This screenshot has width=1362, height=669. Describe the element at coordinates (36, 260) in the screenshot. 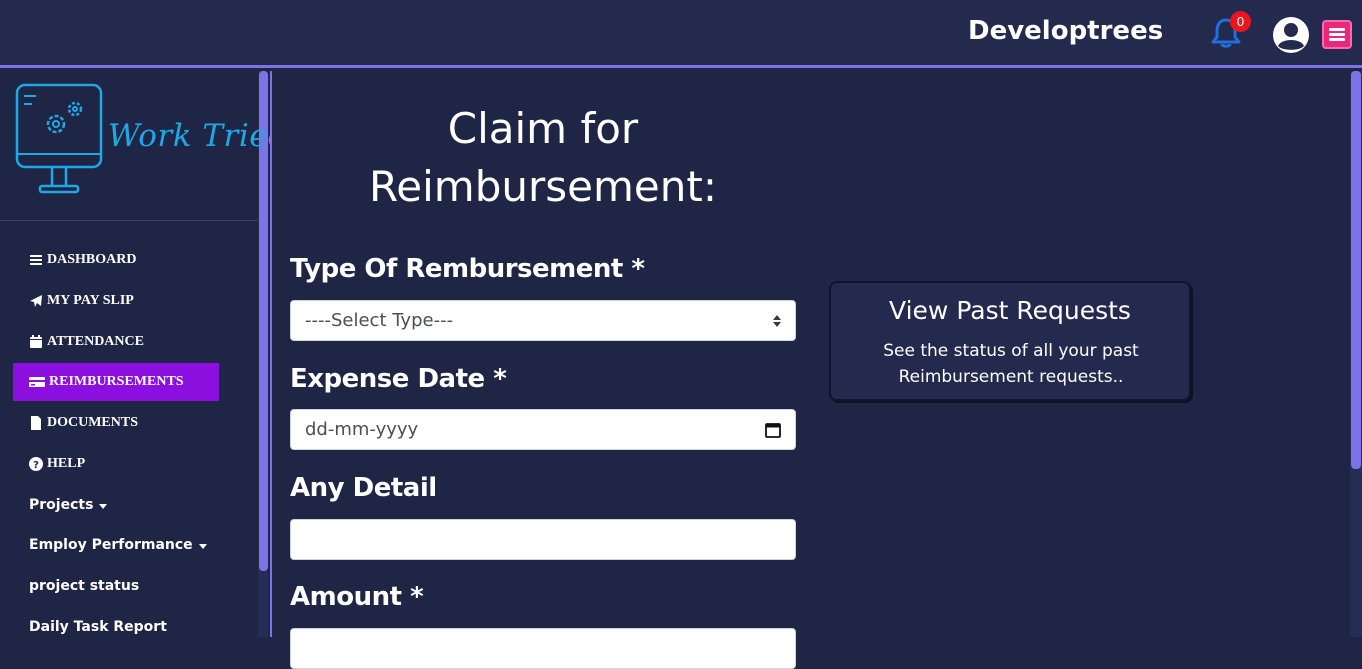

I see `list-icon` at that location.